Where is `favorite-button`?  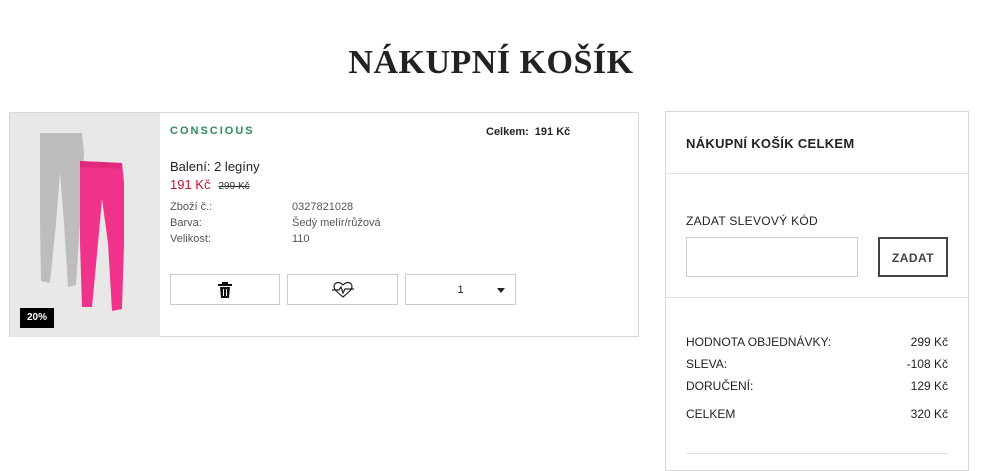 favorite-button is located at coordinates (342, 289).